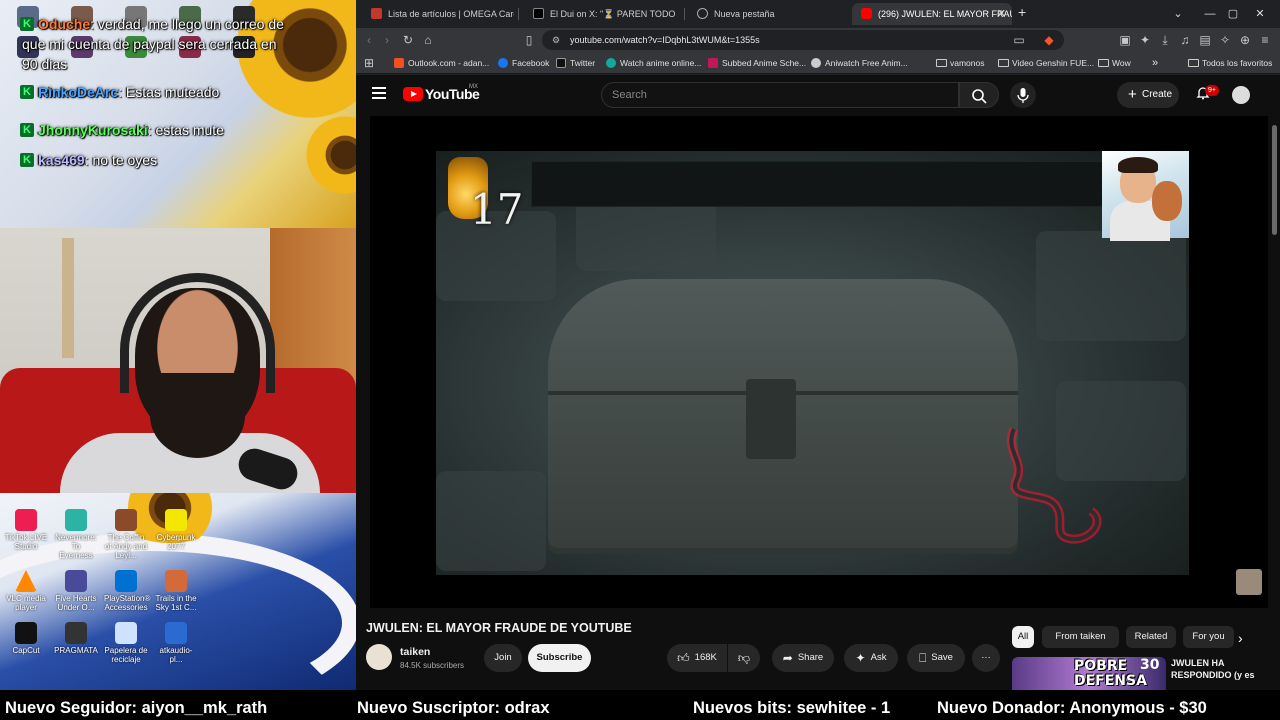 Image resolution: width=1280 pixels, height=720 pixels. Describe the element at coordinates (26, 591) in the screenshot. I see `desktop-icon-vlc: VLC media player` at that location.